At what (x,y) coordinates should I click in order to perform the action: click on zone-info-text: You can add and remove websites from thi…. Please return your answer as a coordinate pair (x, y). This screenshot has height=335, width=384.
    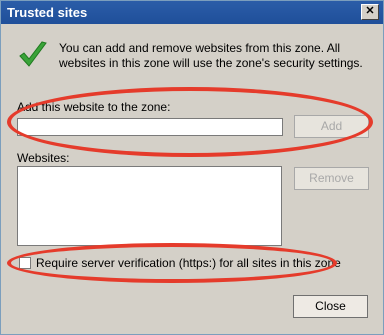
    Looking at the image, I should click on (211, 55).